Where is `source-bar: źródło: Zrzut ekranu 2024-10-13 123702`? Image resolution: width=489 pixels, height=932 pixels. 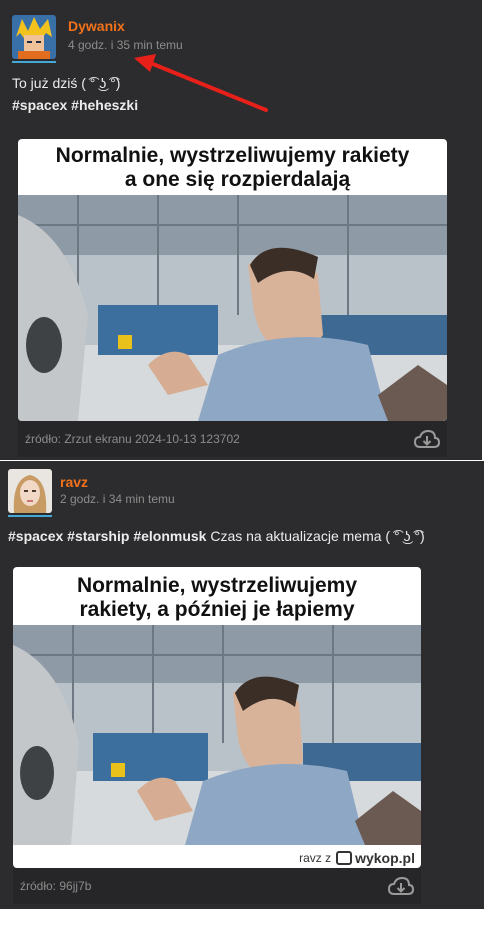 source-bar: źródło: Zrzut ekranu 2024-10-13 123702 is located at coordinates (232, 439).